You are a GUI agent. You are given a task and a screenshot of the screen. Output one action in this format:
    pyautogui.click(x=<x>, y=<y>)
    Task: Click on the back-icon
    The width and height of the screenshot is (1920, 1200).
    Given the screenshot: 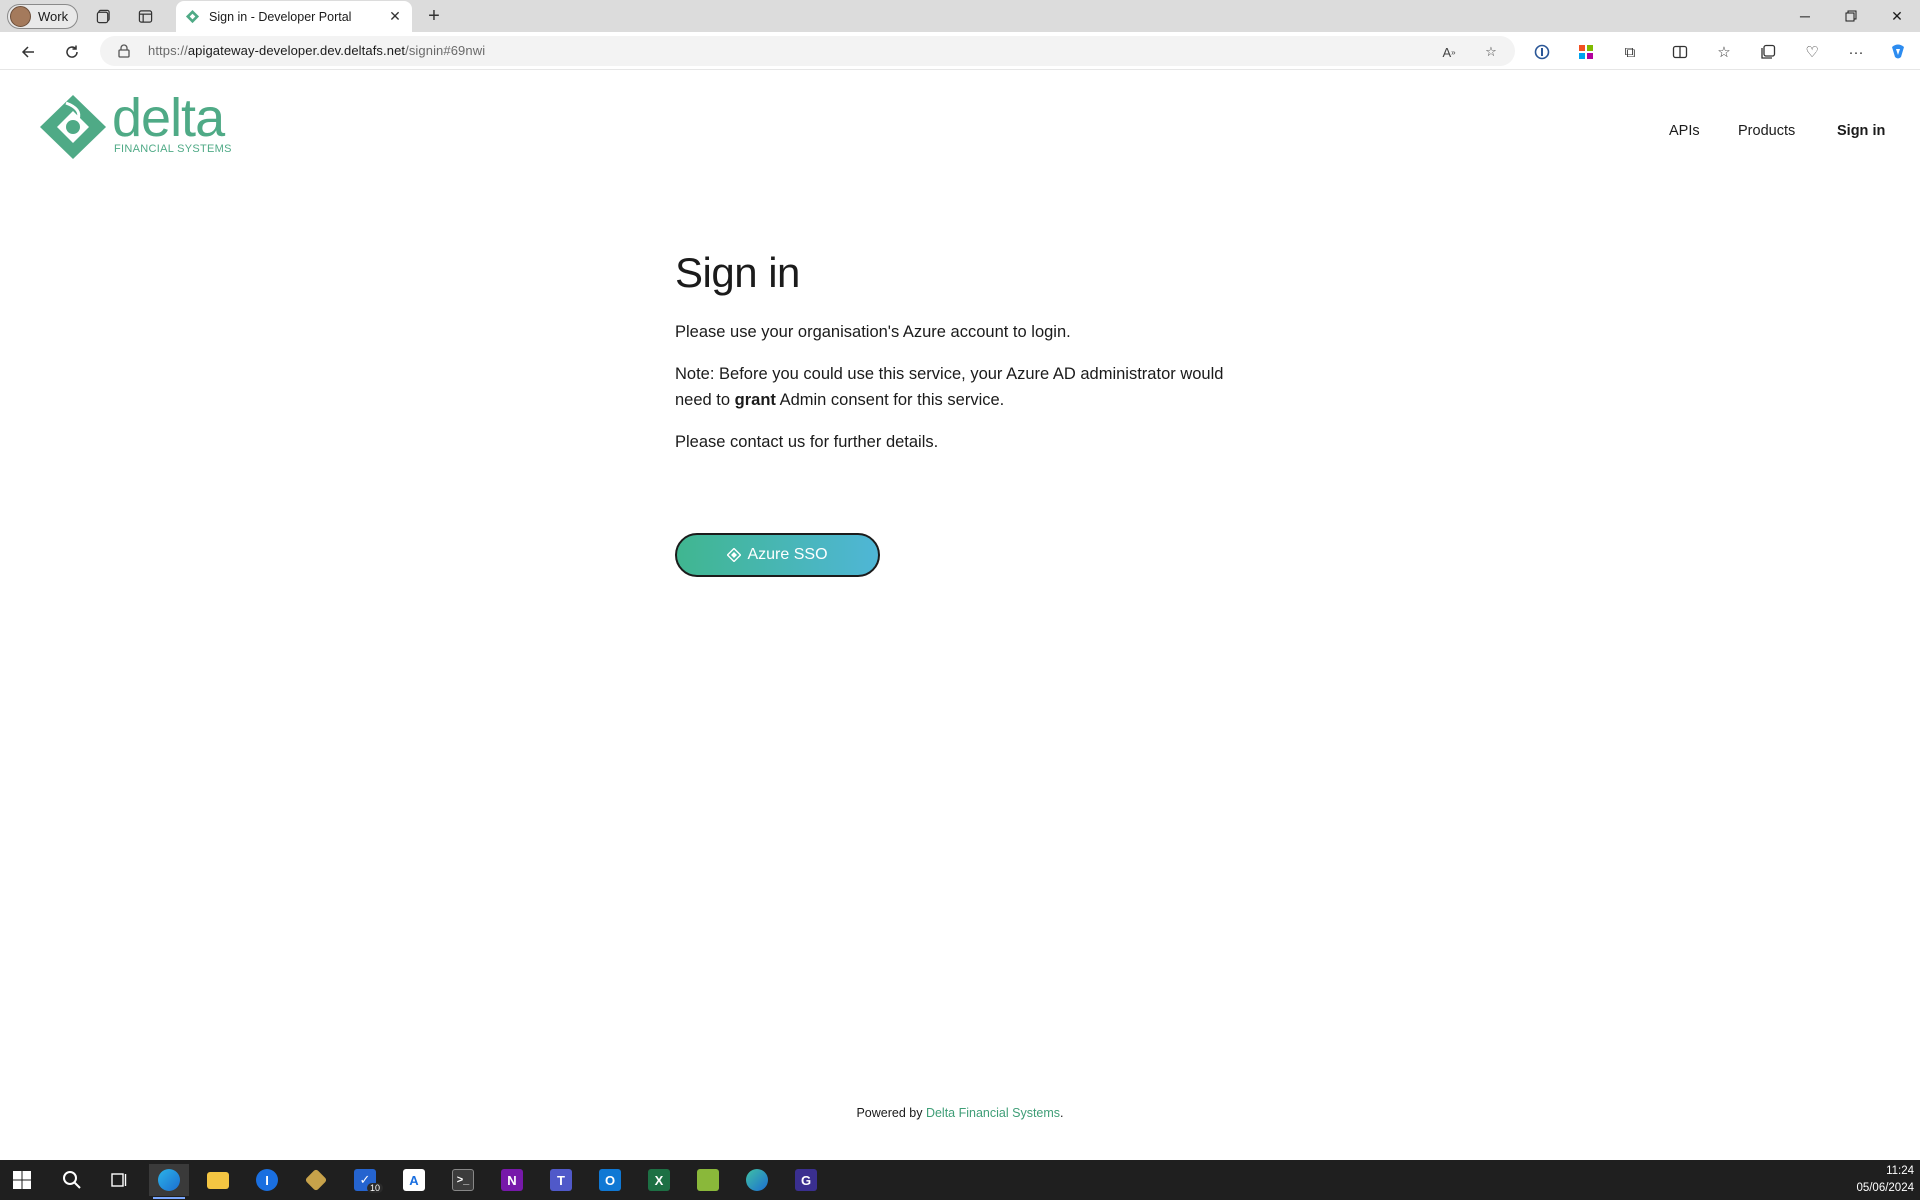 What is the action you would take?
    pyautogui.click(x=28, y=52)
    